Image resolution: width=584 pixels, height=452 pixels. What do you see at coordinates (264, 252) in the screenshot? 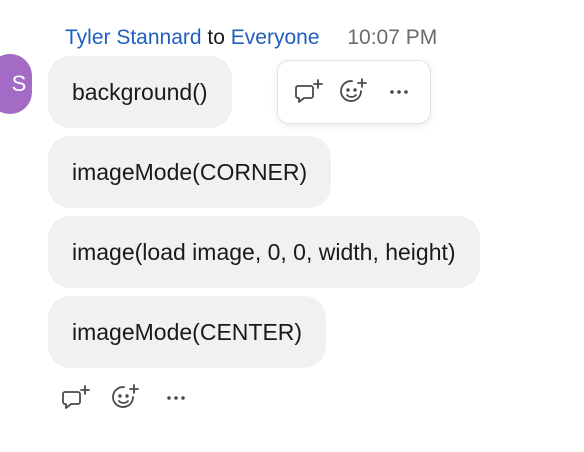
I see `message-bubble: image(load image, 0, 0, width, height)` at bounding box center [264, 252].